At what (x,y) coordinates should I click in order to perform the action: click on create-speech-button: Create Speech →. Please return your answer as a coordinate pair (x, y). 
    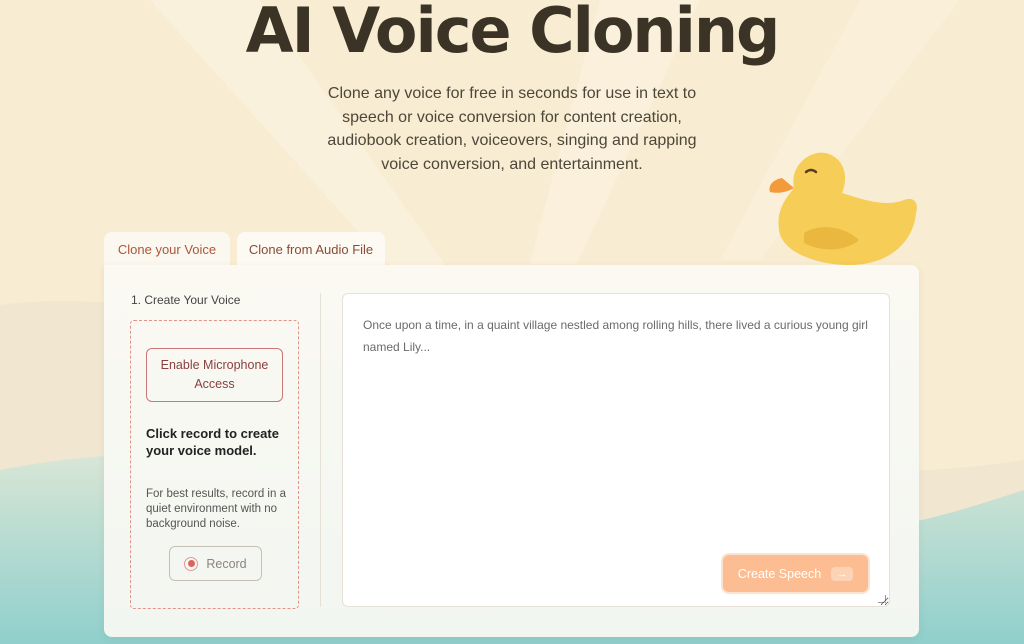
    Looking at the image, I should click on (795, 573).